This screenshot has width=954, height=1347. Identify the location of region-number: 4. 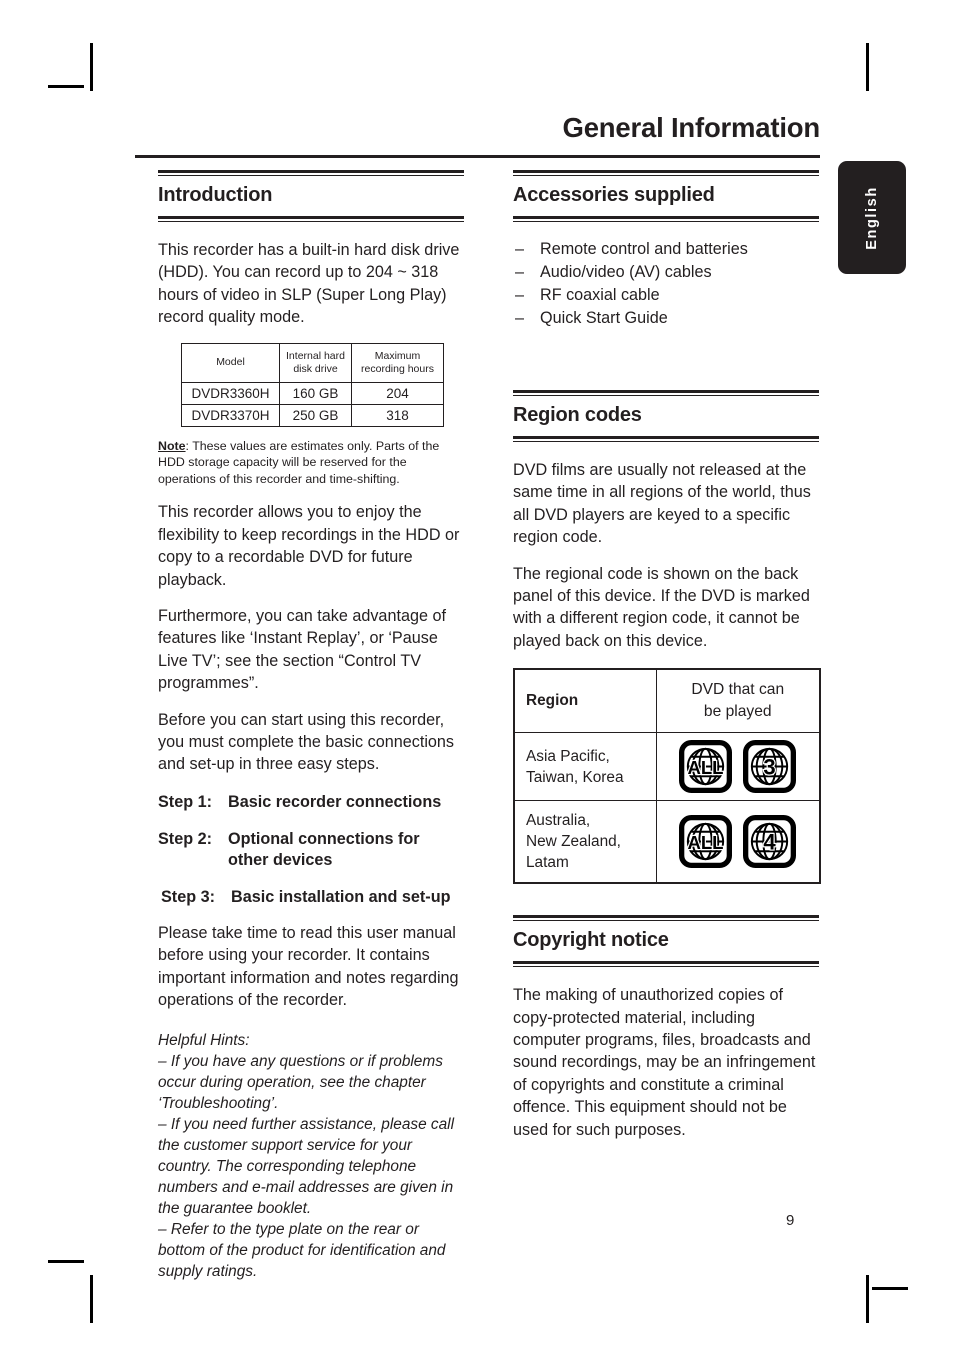
(770, 842).